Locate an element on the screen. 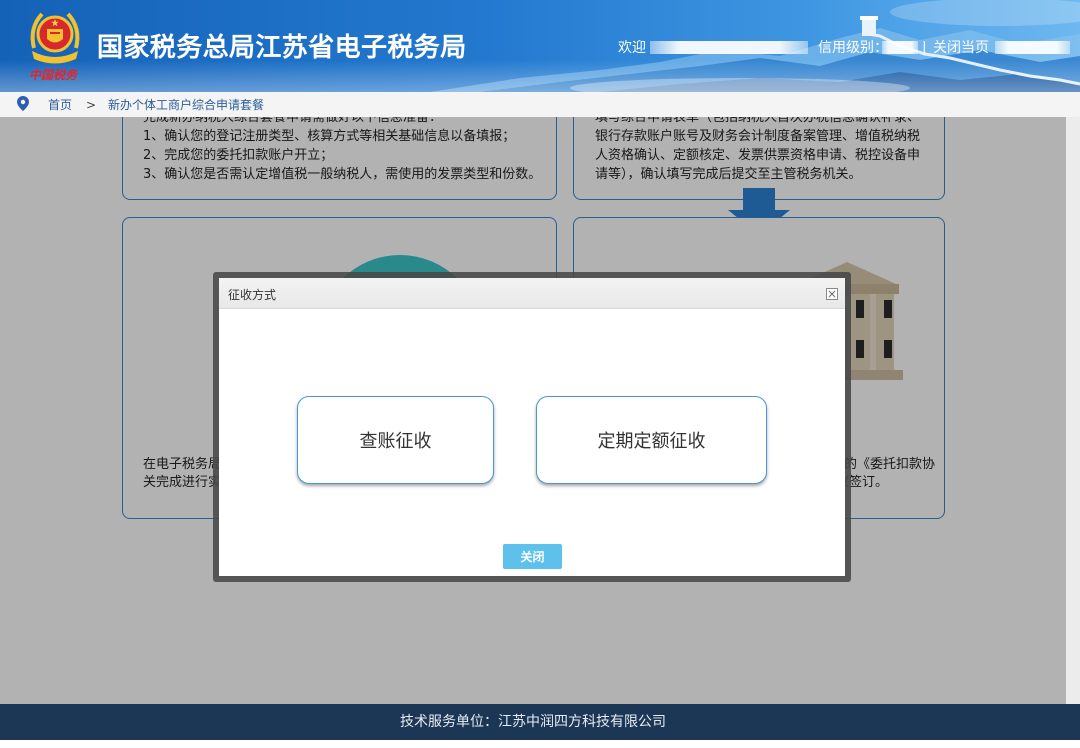 Image resolution: width=1080 pixels, height=748 pixels. site-header: 中国税务 国家税务总局江苏省电子税务局 欢迎 信用级别： | 关闭当页 is located at coordinates (540, 46).